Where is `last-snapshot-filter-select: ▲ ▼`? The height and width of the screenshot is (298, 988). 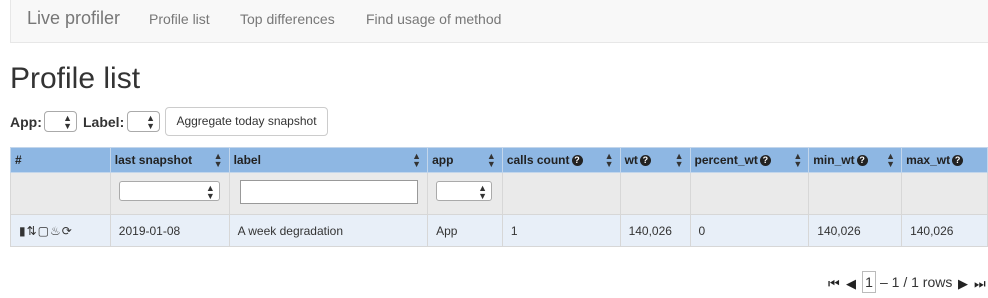 last-snapshot-filter-select: ▲ ▼ is located at coordinates (169, 191).